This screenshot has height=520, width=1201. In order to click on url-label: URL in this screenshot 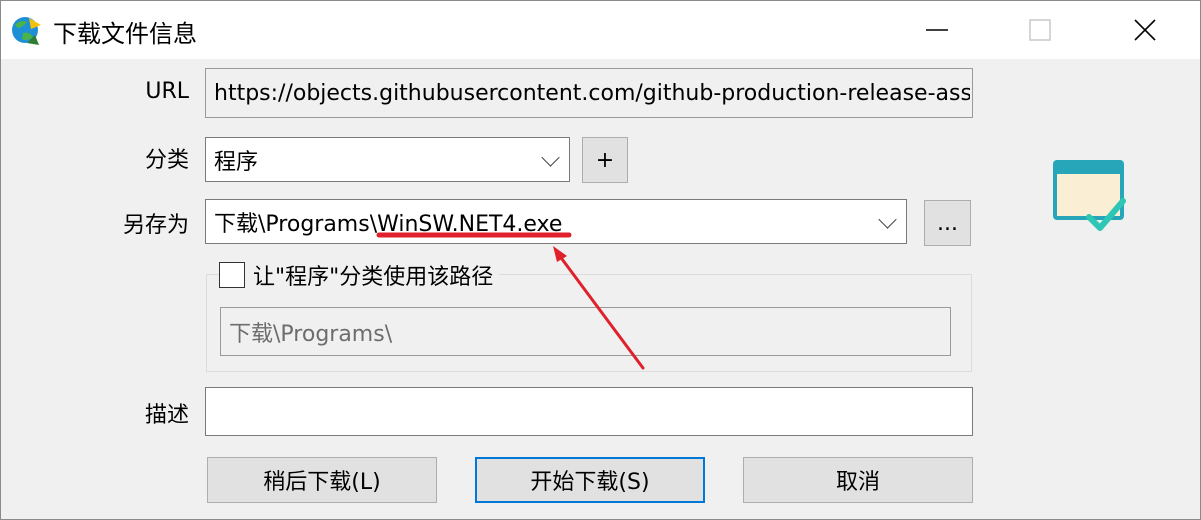, I will do `click(167, 91)`.